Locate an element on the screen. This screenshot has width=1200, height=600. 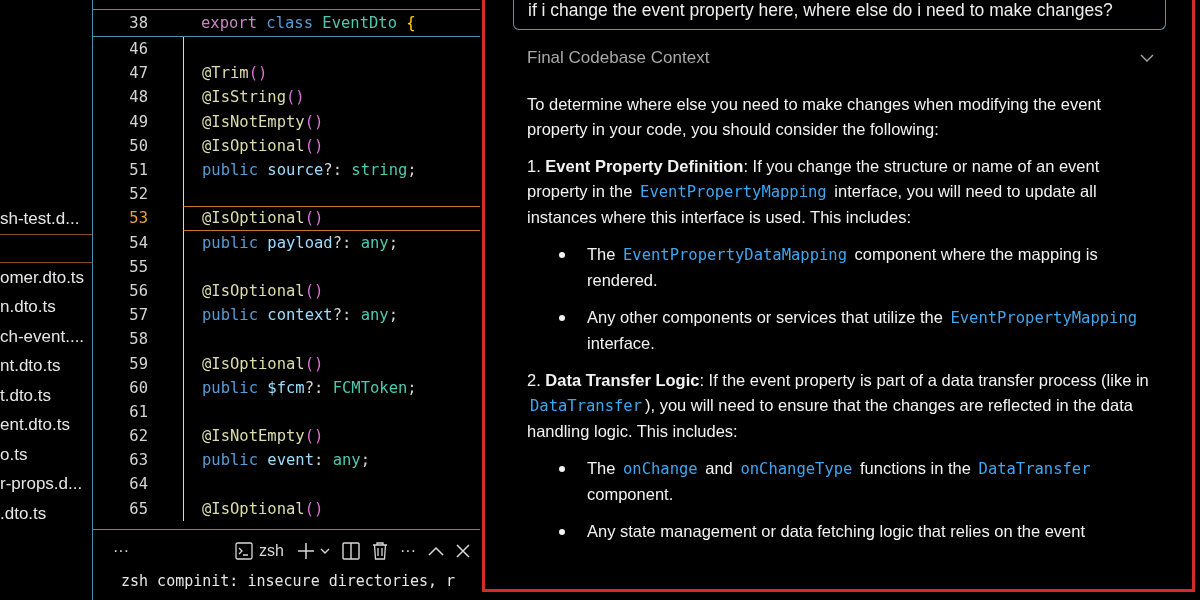
code-line: public event: any; is located at coordinates (331, 460).